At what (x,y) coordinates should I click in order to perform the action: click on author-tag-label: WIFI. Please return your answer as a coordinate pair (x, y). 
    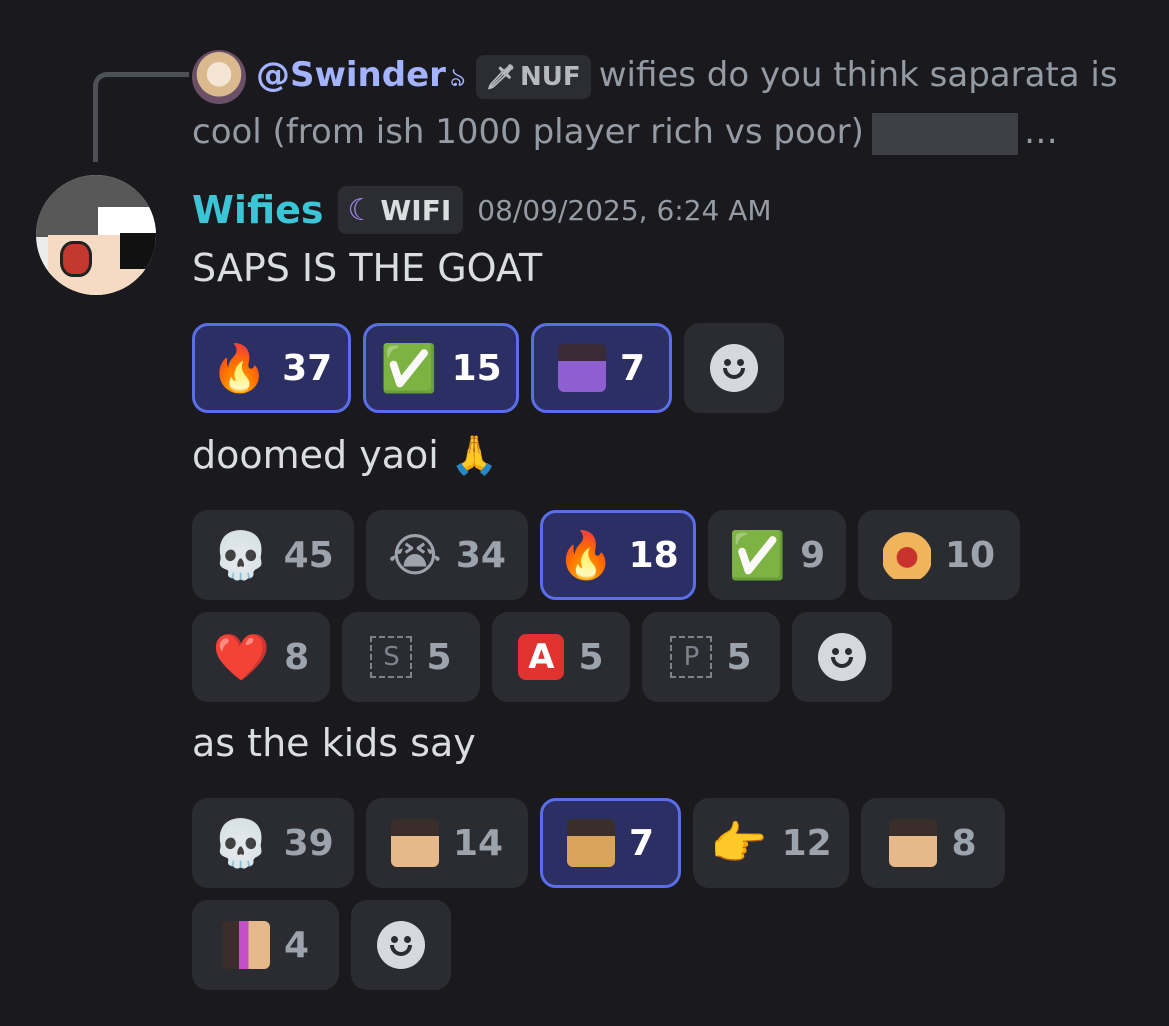
    Looking at the image, I should click on (416, 210).